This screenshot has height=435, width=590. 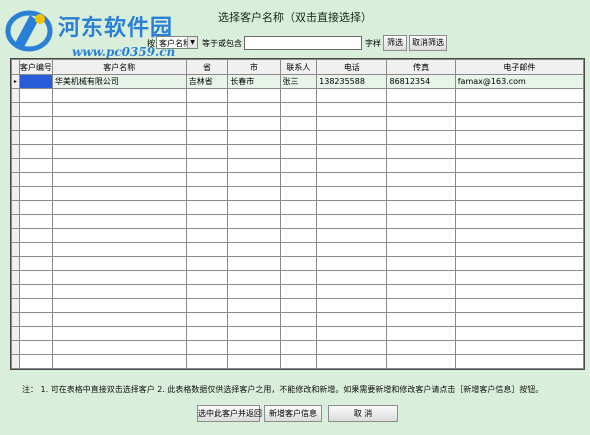 I want to click on table-cell: famax@163.com, so click(x=519, y=81).